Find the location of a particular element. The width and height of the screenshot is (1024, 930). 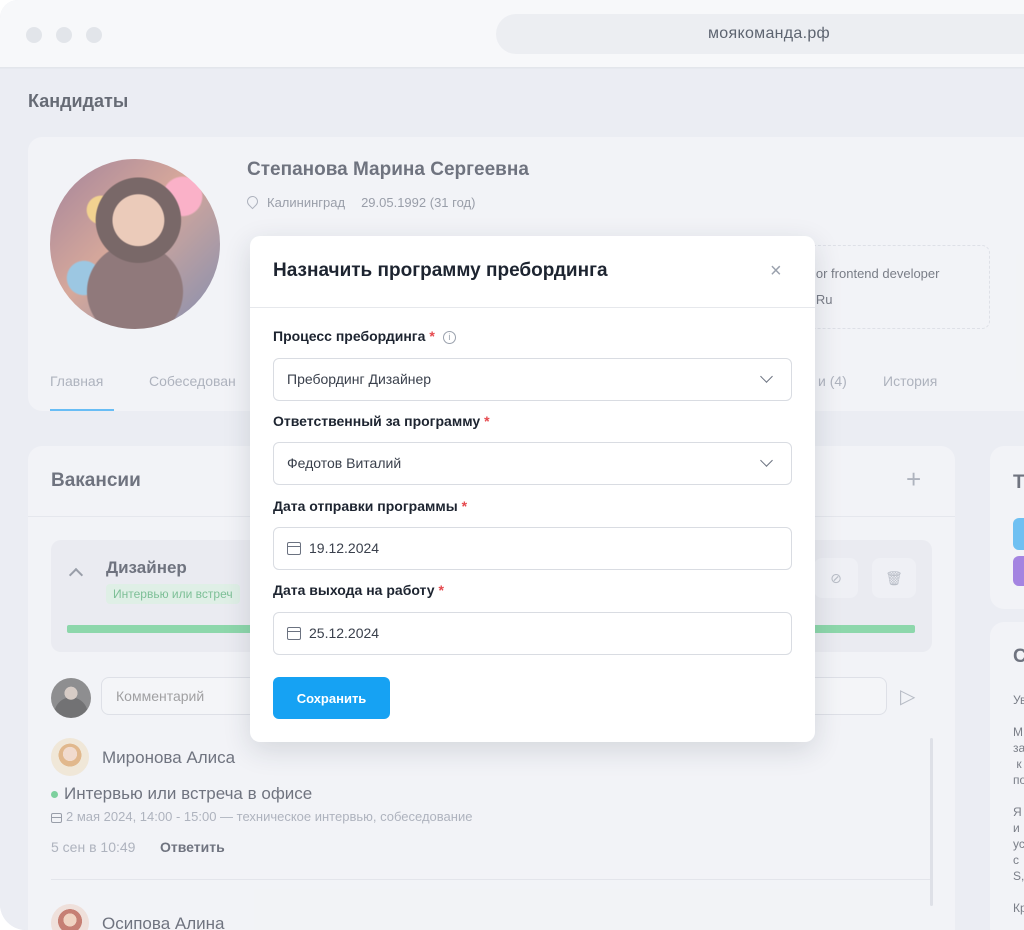

browser-chrome: моякоманда.рф is located at coordinates (512, 34).